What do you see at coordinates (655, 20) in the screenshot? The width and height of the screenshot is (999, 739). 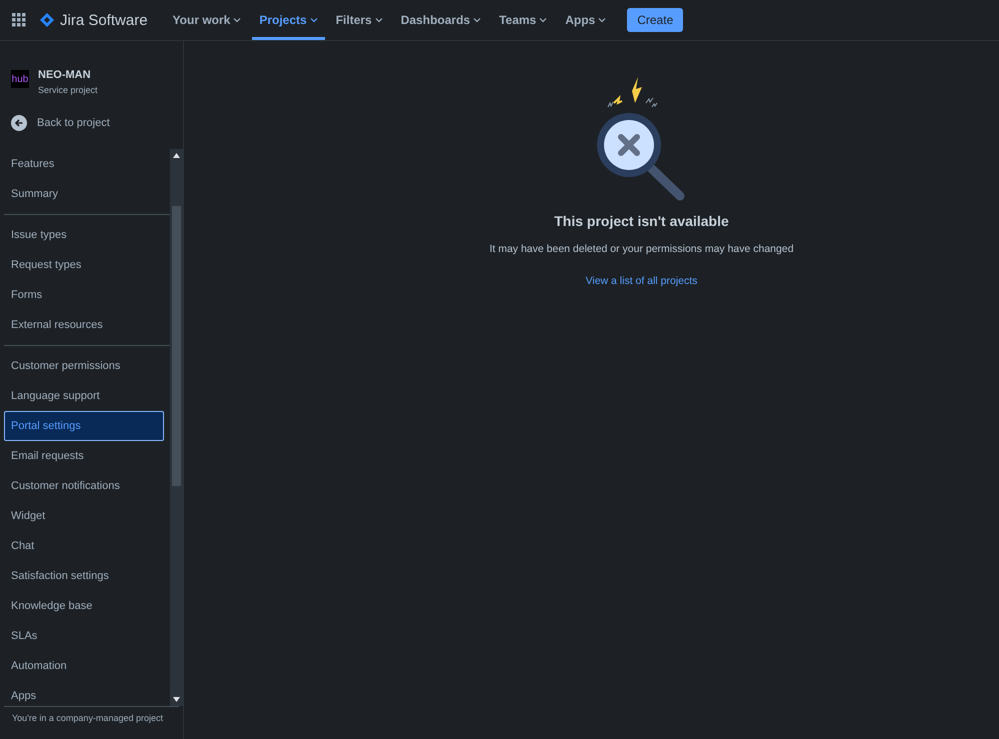 I see `create-button: Create` at bounding box center [655, 20].